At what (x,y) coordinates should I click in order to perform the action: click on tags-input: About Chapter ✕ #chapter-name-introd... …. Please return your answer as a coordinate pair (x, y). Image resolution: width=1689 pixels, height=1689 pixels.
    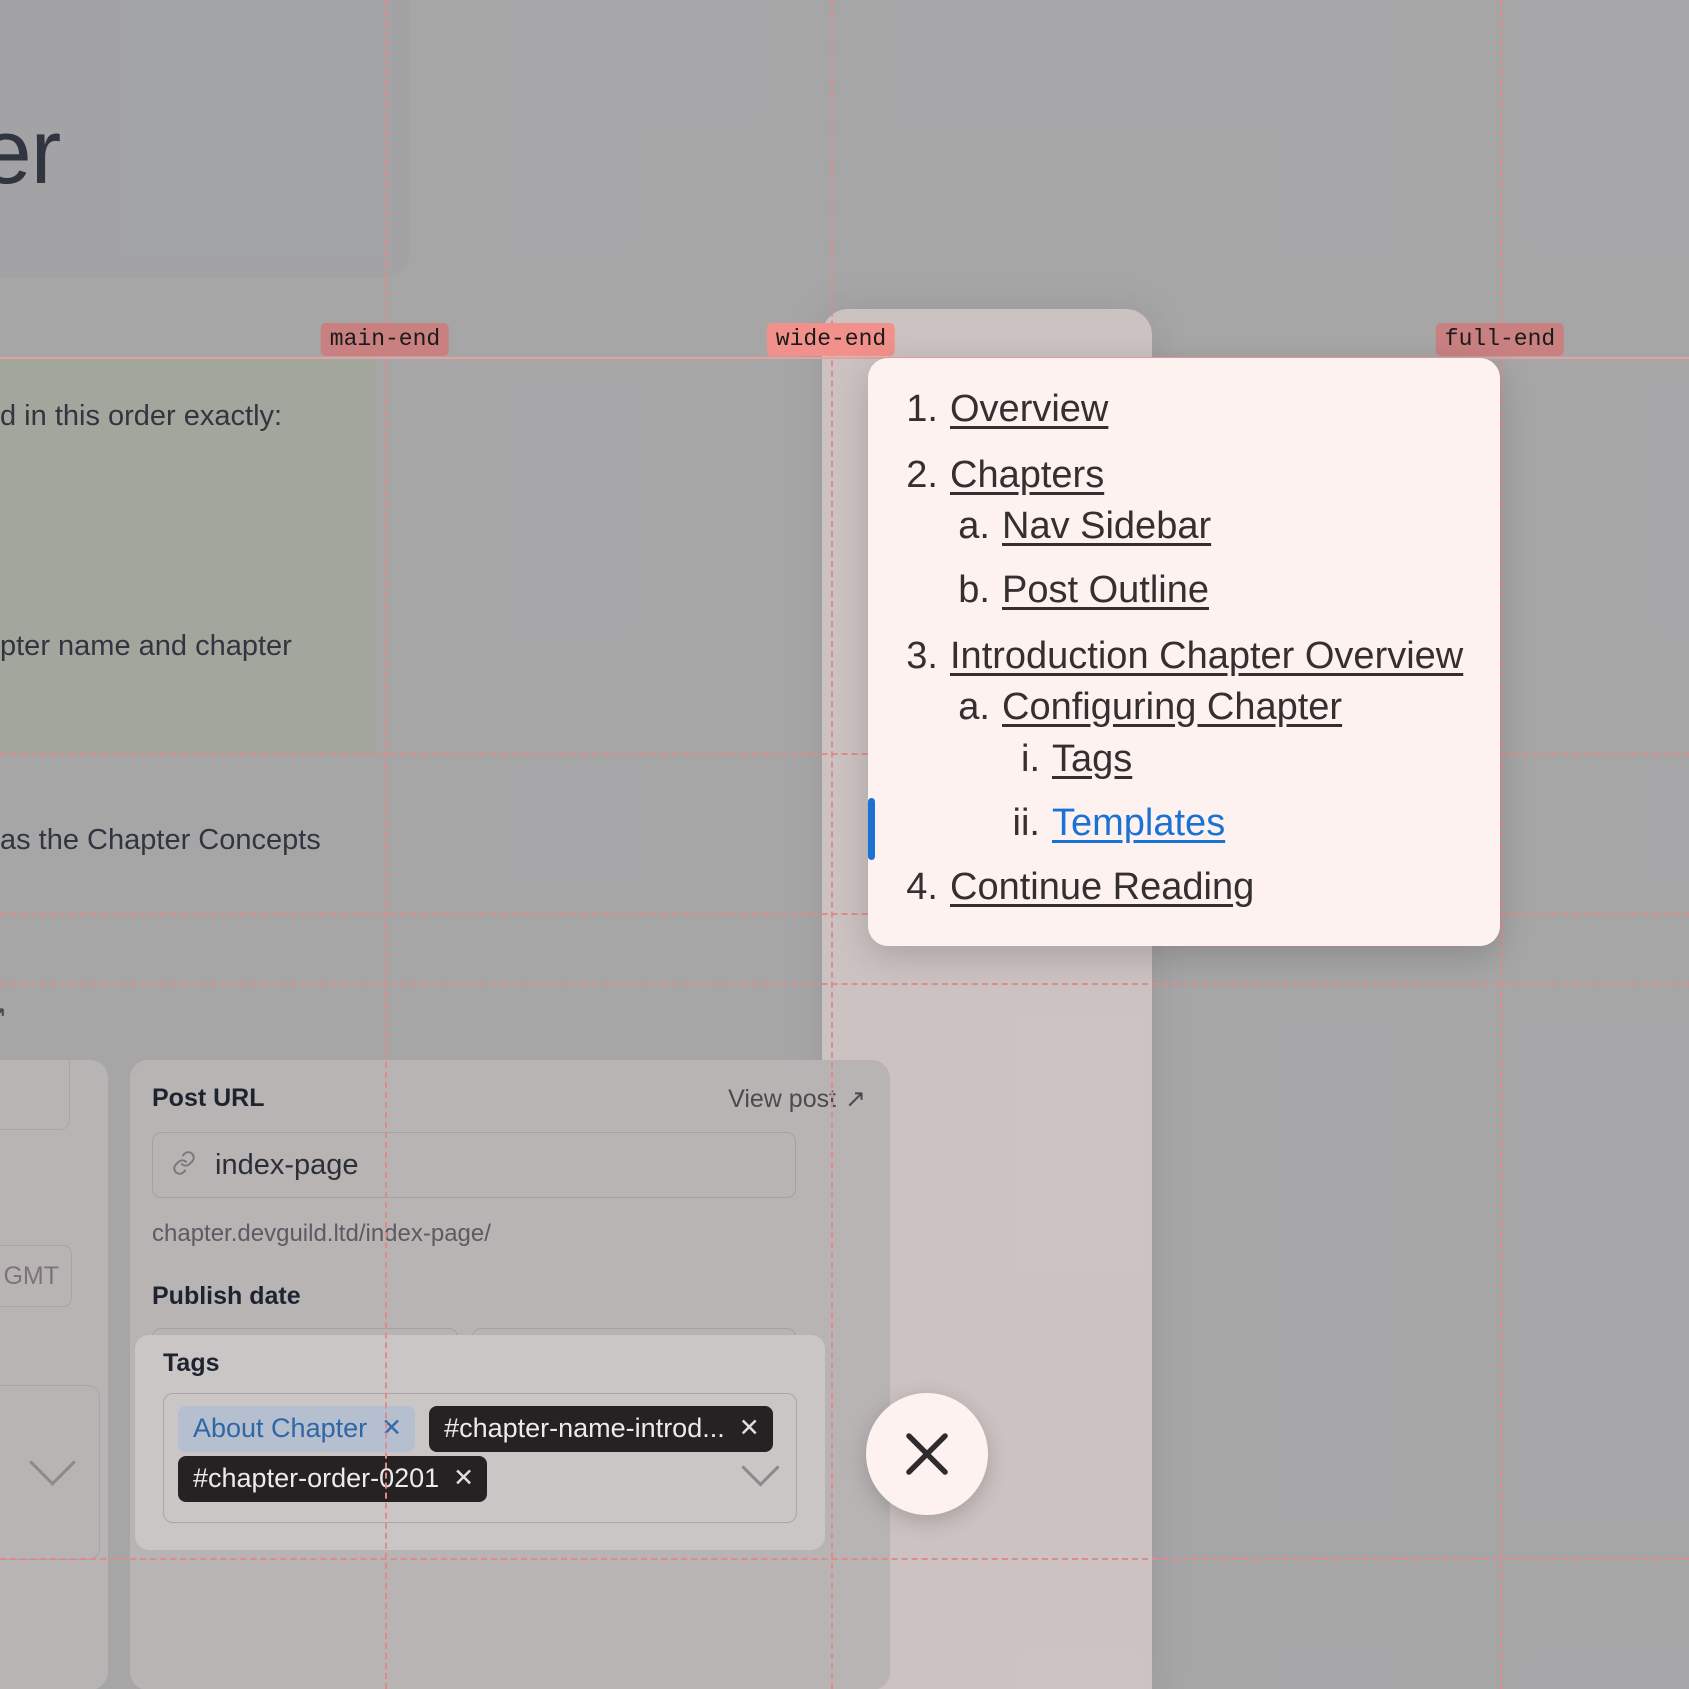
    Looking at the image, I should click on (480, 1458).